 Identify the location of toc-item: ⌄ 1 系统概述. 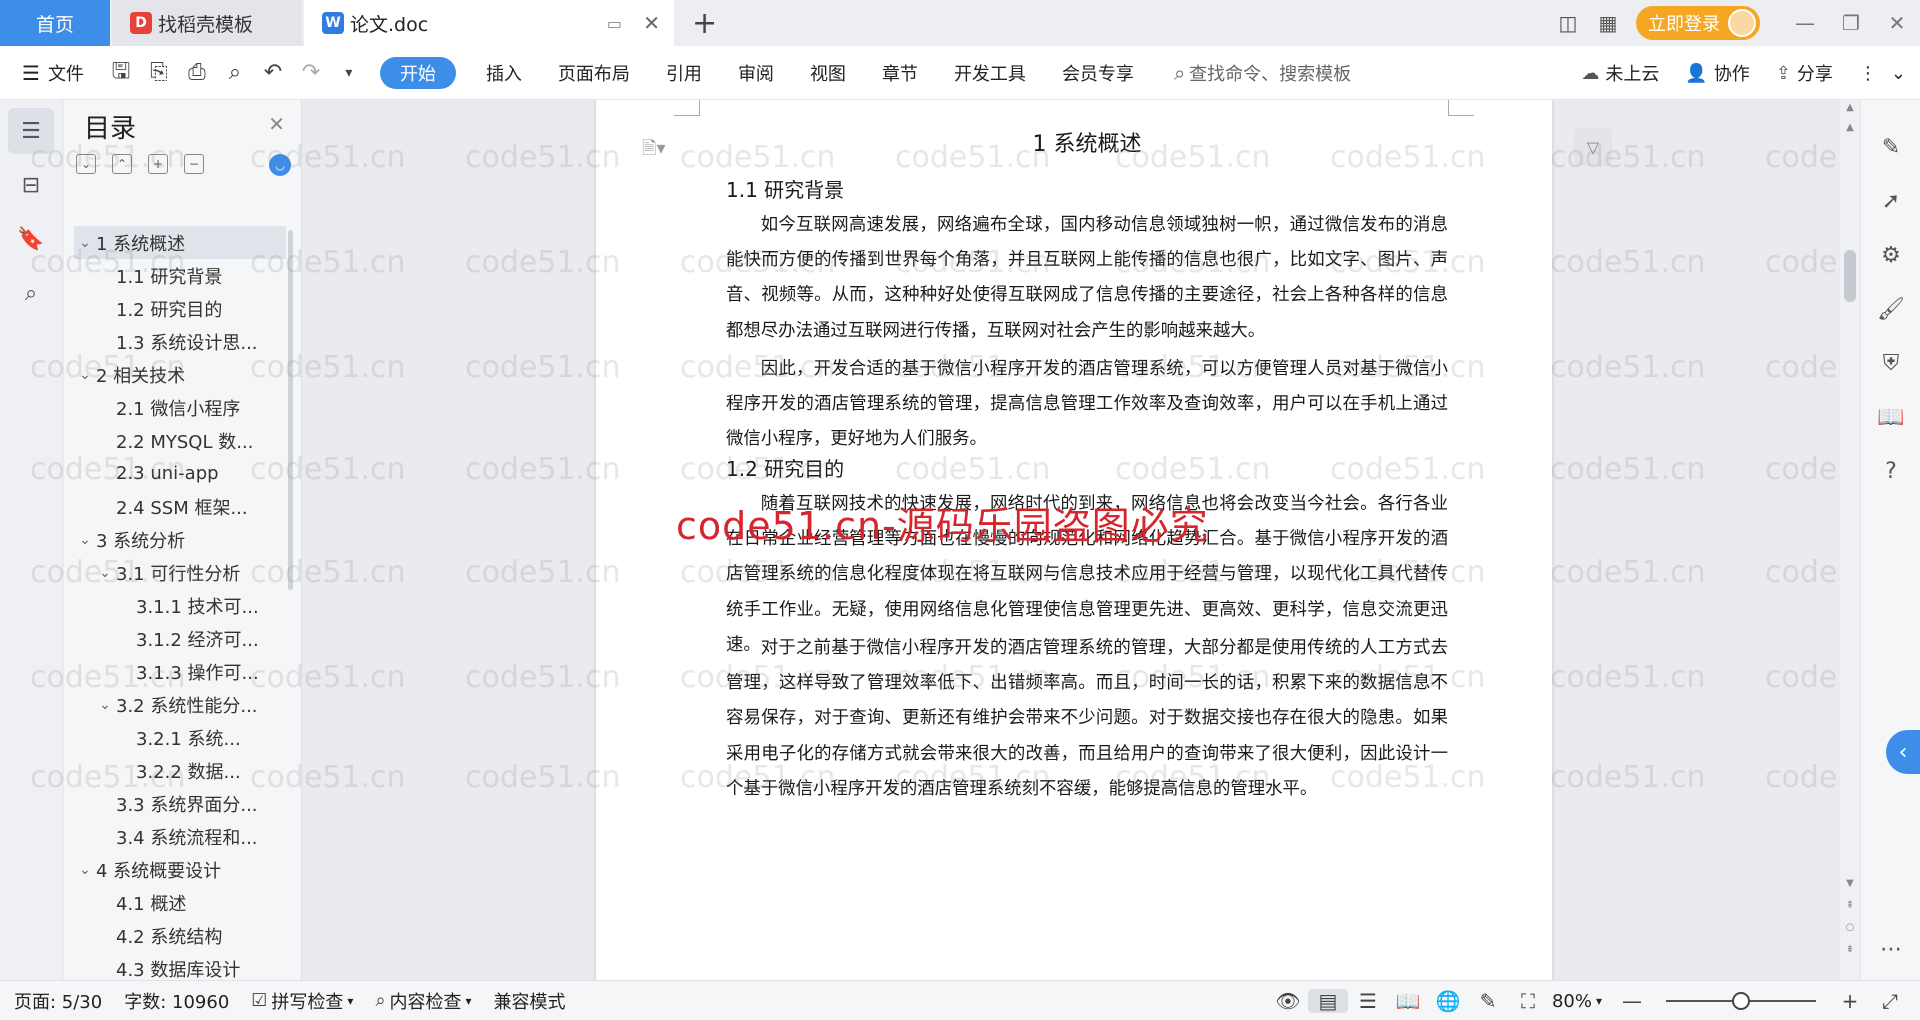
(180, 242).